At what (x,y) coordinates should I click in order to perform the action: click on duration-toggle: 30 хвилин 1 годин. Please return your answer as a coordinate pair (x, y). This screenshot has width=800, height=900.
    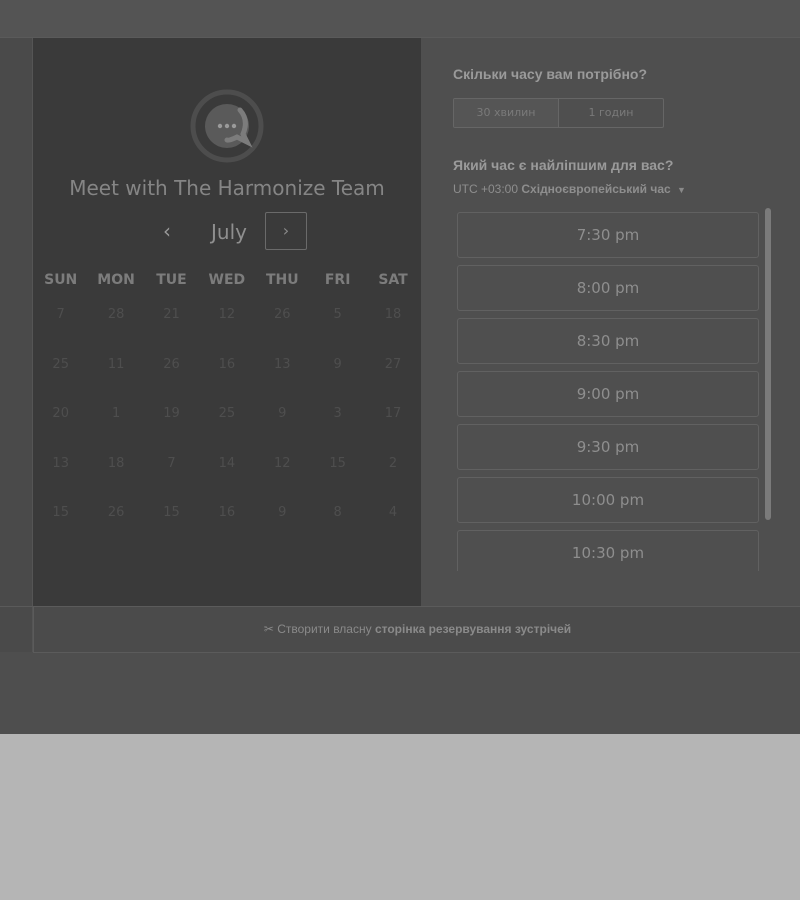
    Looking at the image, I should click on (558, 113).